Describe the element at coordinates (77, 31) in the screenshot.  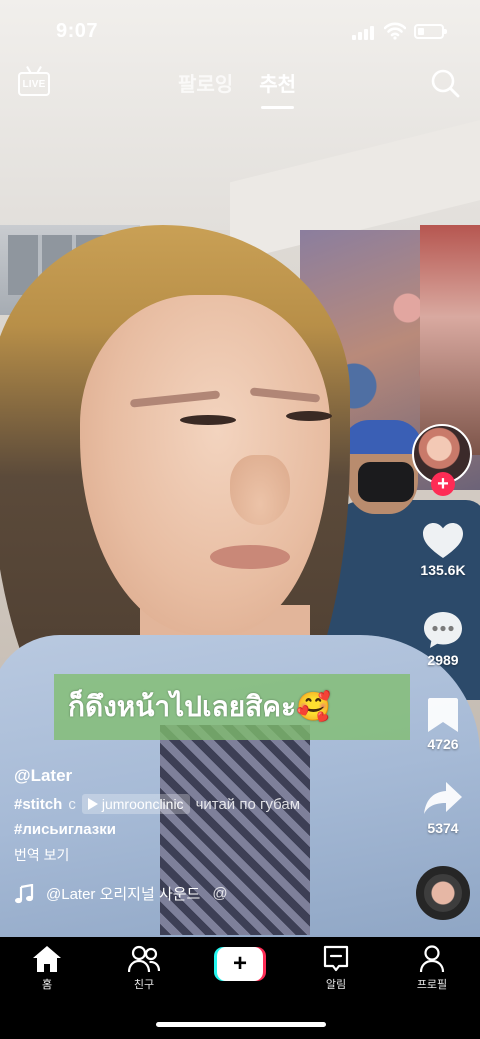
I see `status-time: 9:07` at that location.